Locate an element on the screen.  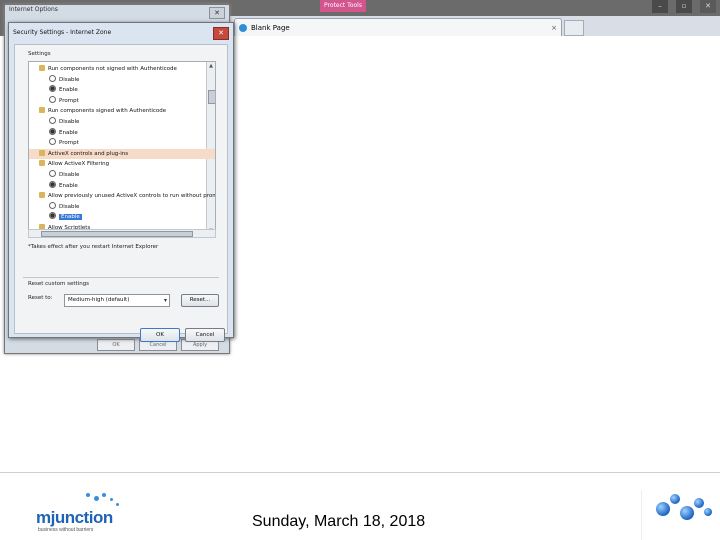
settings-label: Settings is located at coordinates (39, 54).